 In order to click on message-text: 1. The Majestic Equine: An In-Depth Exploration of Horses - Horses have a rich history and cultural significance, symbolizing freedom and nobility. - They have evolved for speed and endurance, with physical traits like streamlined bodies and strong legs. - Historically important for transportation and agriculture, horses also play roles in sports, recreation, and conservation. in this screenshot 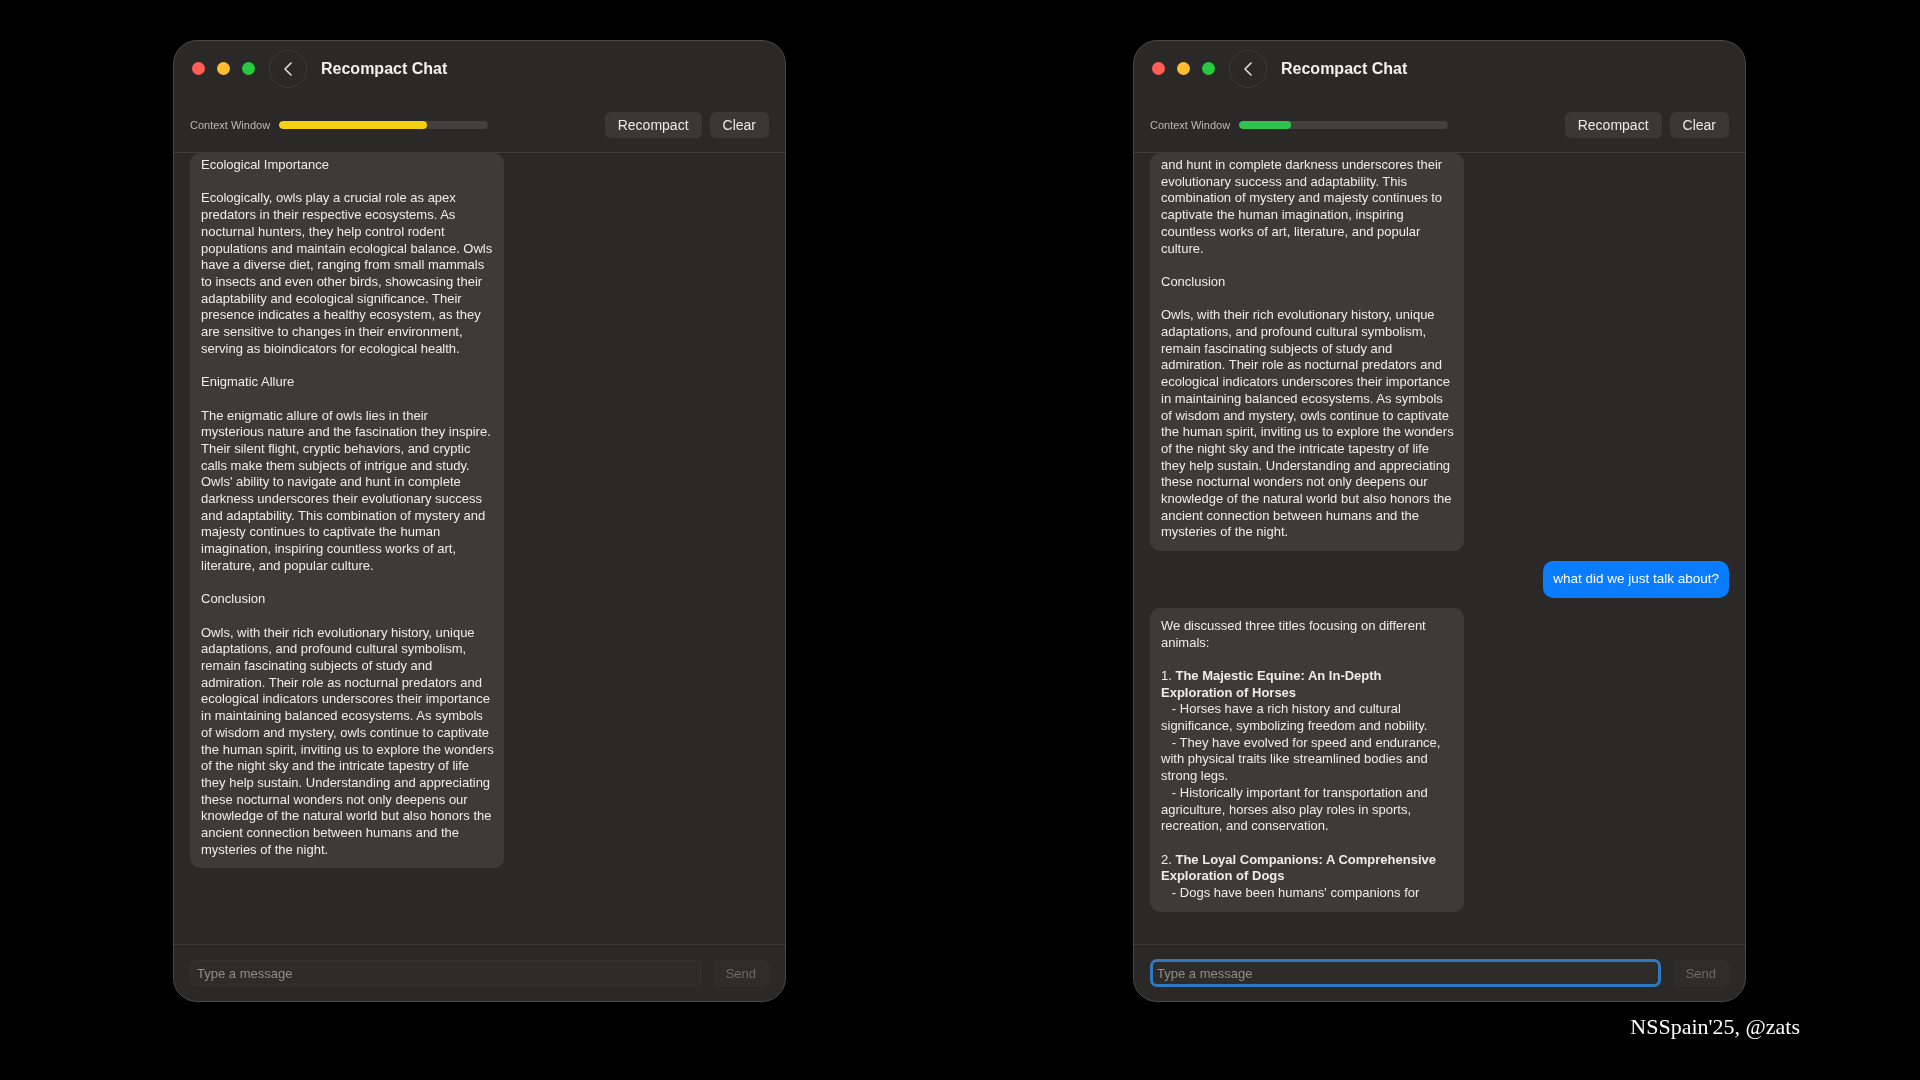, I will do `click(1301, 751)`.